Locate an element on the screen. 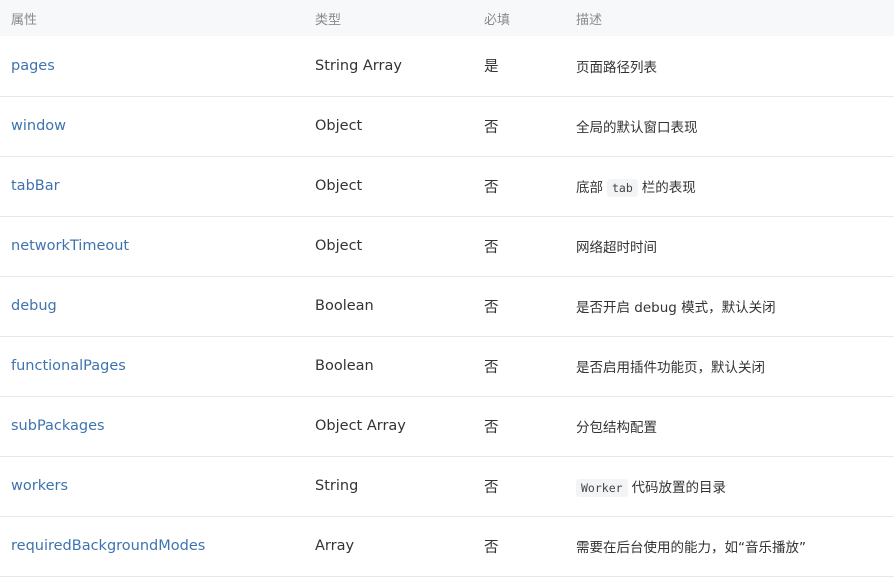 This screenshot has width=894, height=578. property-link-window: window is located at coordinates (38, 126).